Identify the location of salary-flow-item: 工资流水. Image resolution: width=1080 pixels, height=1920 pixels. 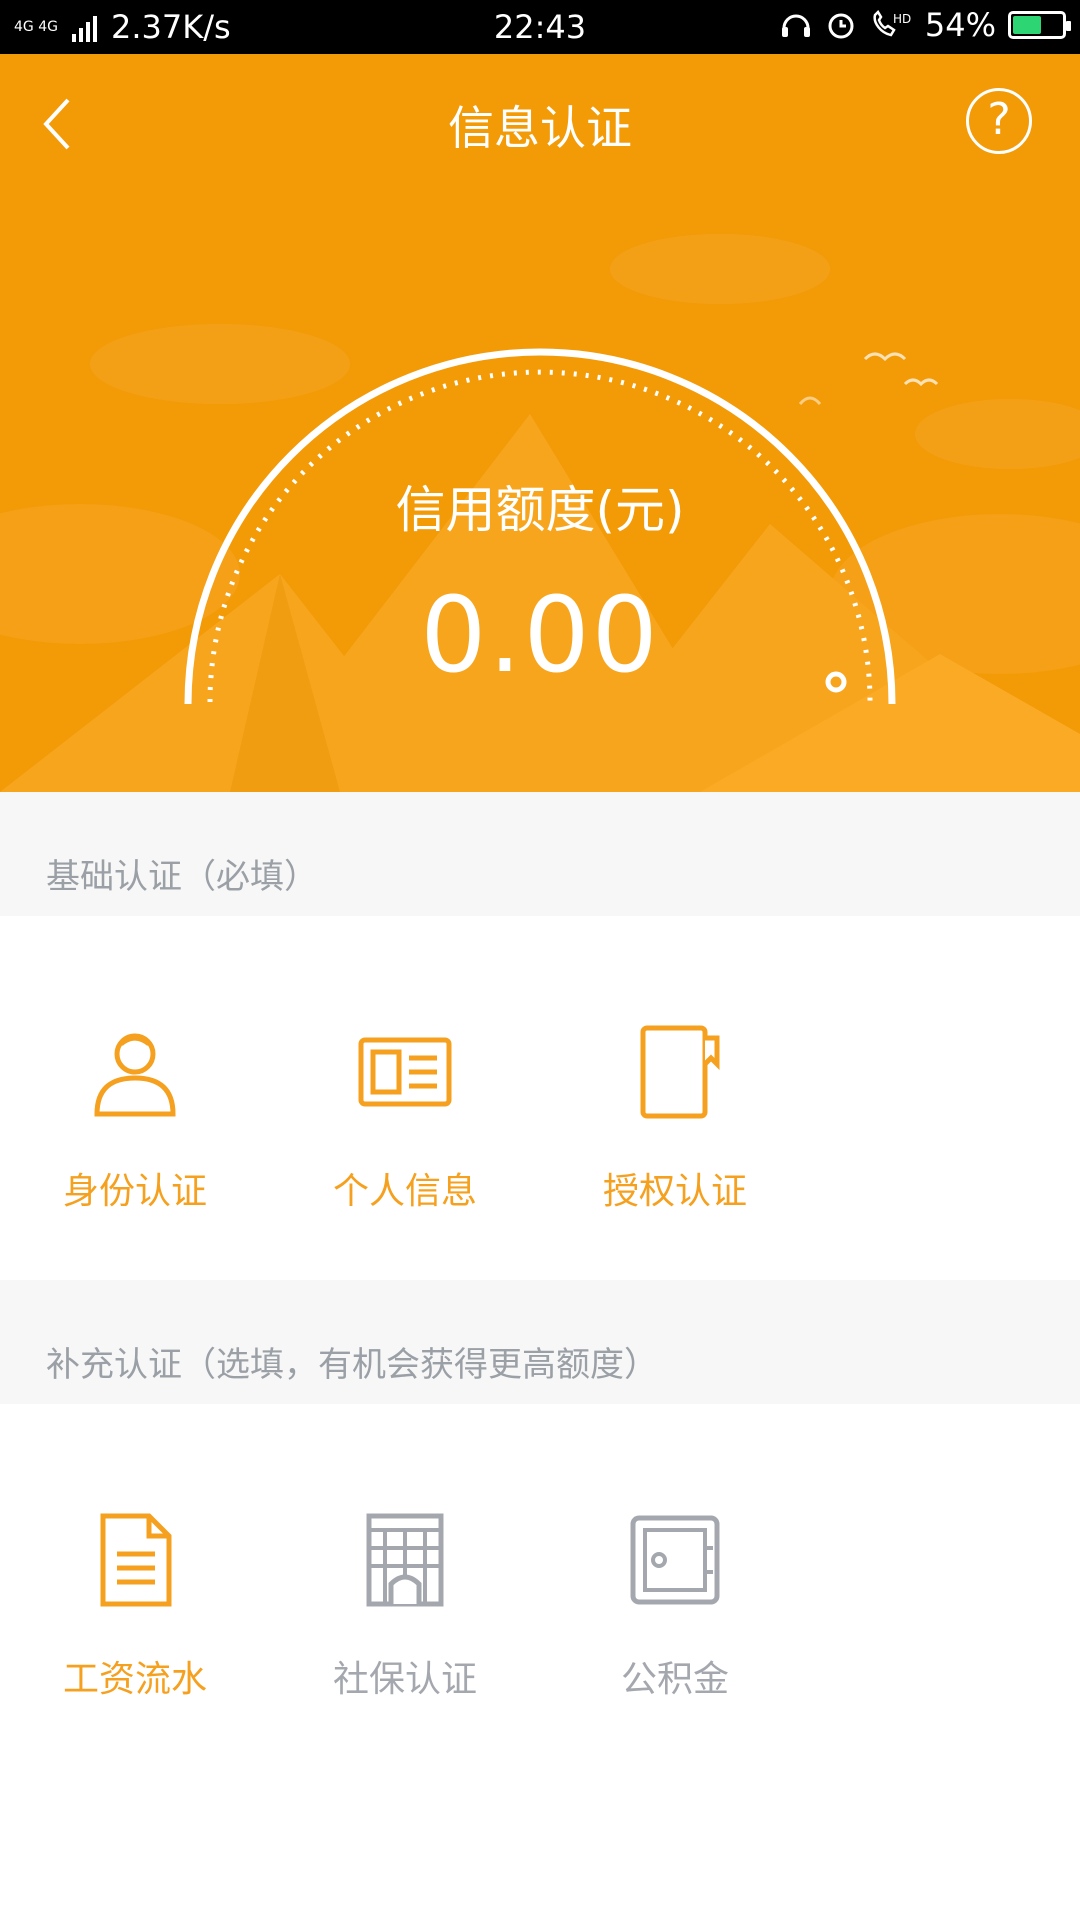
(135, 1606).